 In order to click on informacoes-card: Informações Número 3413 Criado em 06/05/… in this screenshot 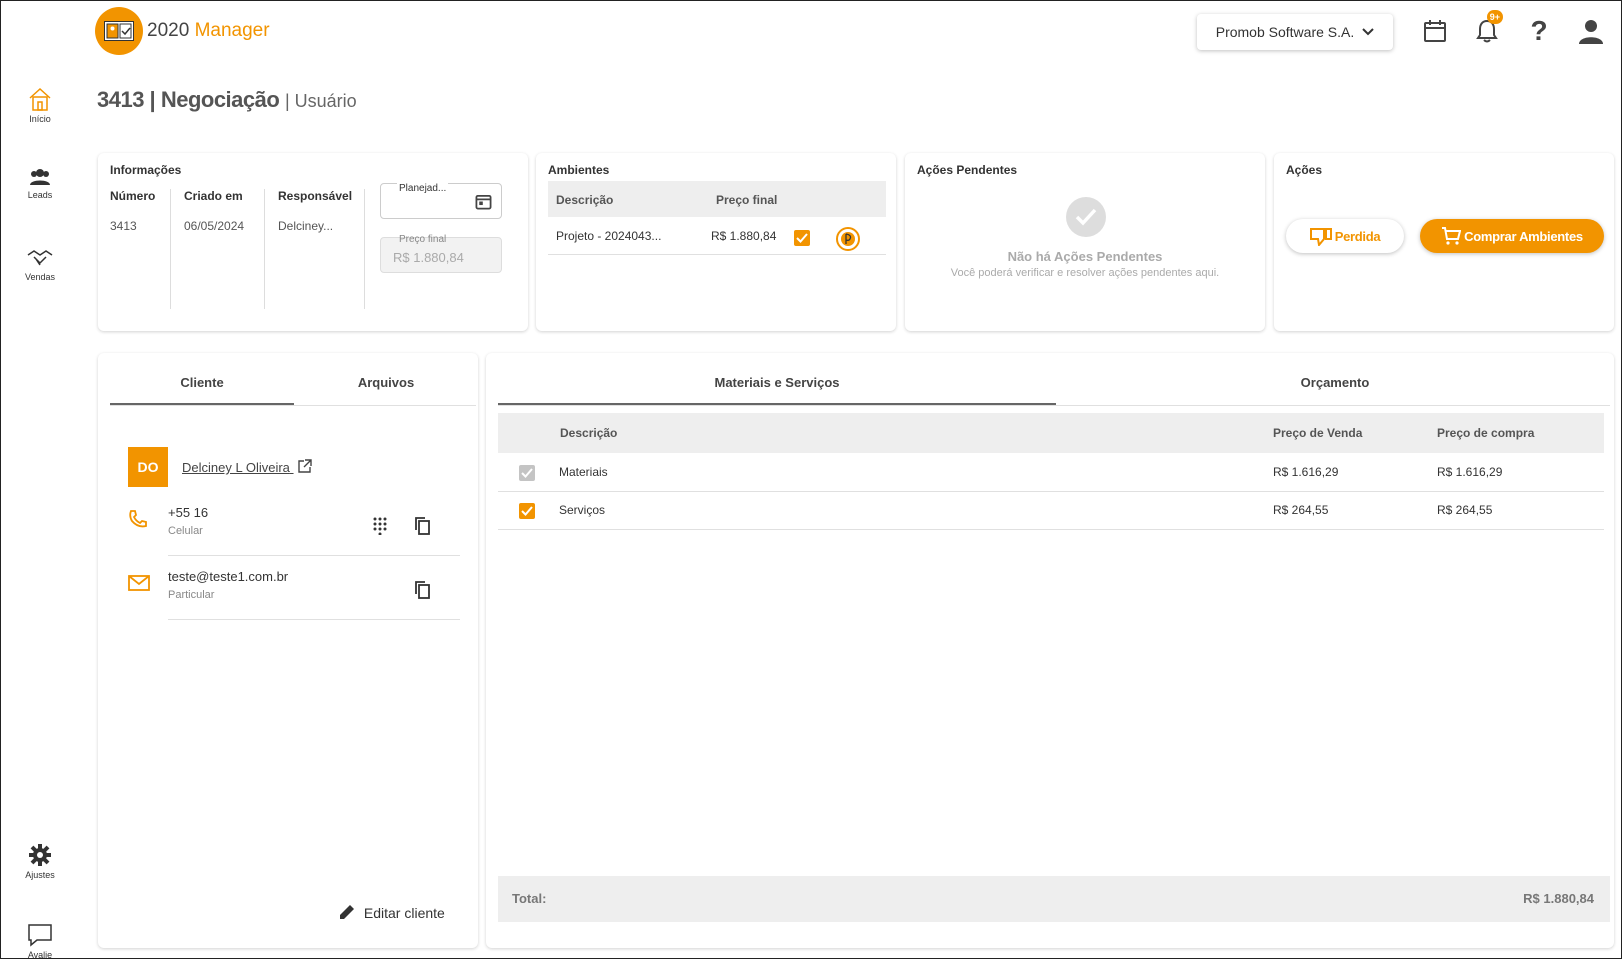, I will do `click(313, 242)`.